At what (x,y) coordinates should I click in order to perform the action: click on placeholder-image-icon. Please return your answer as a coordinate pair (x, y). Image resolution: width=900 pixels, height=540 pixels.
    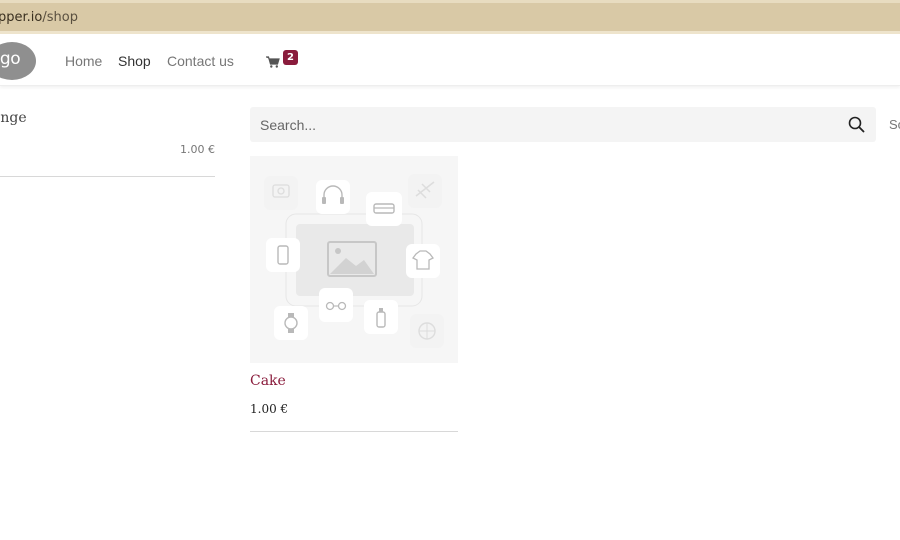
    Looking at the image, I should click on (354, 261).